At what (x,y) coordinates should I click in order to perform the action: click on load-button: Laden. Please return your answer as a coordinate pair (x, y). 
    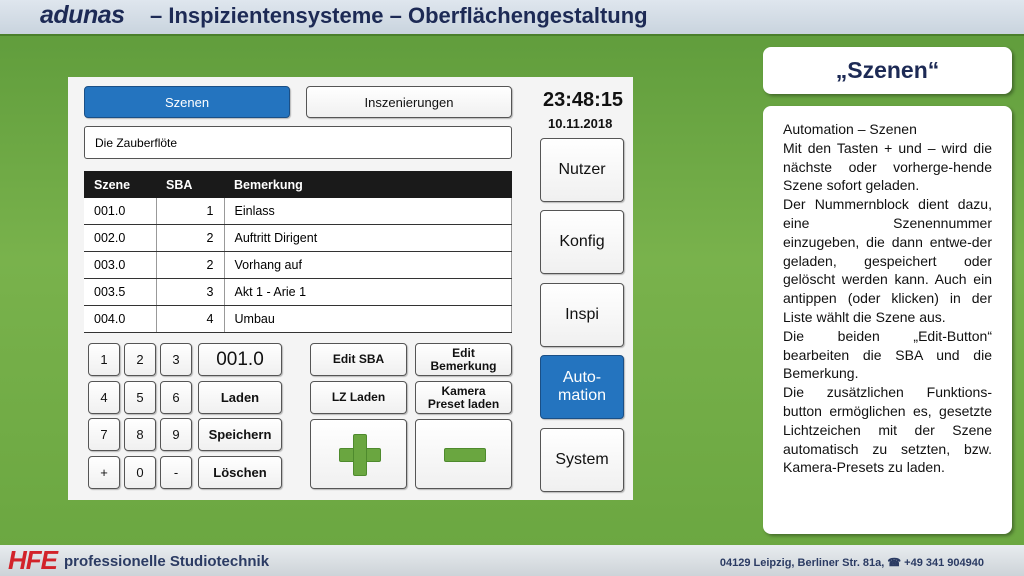
    Looking at the image, I should click on (240, 397).